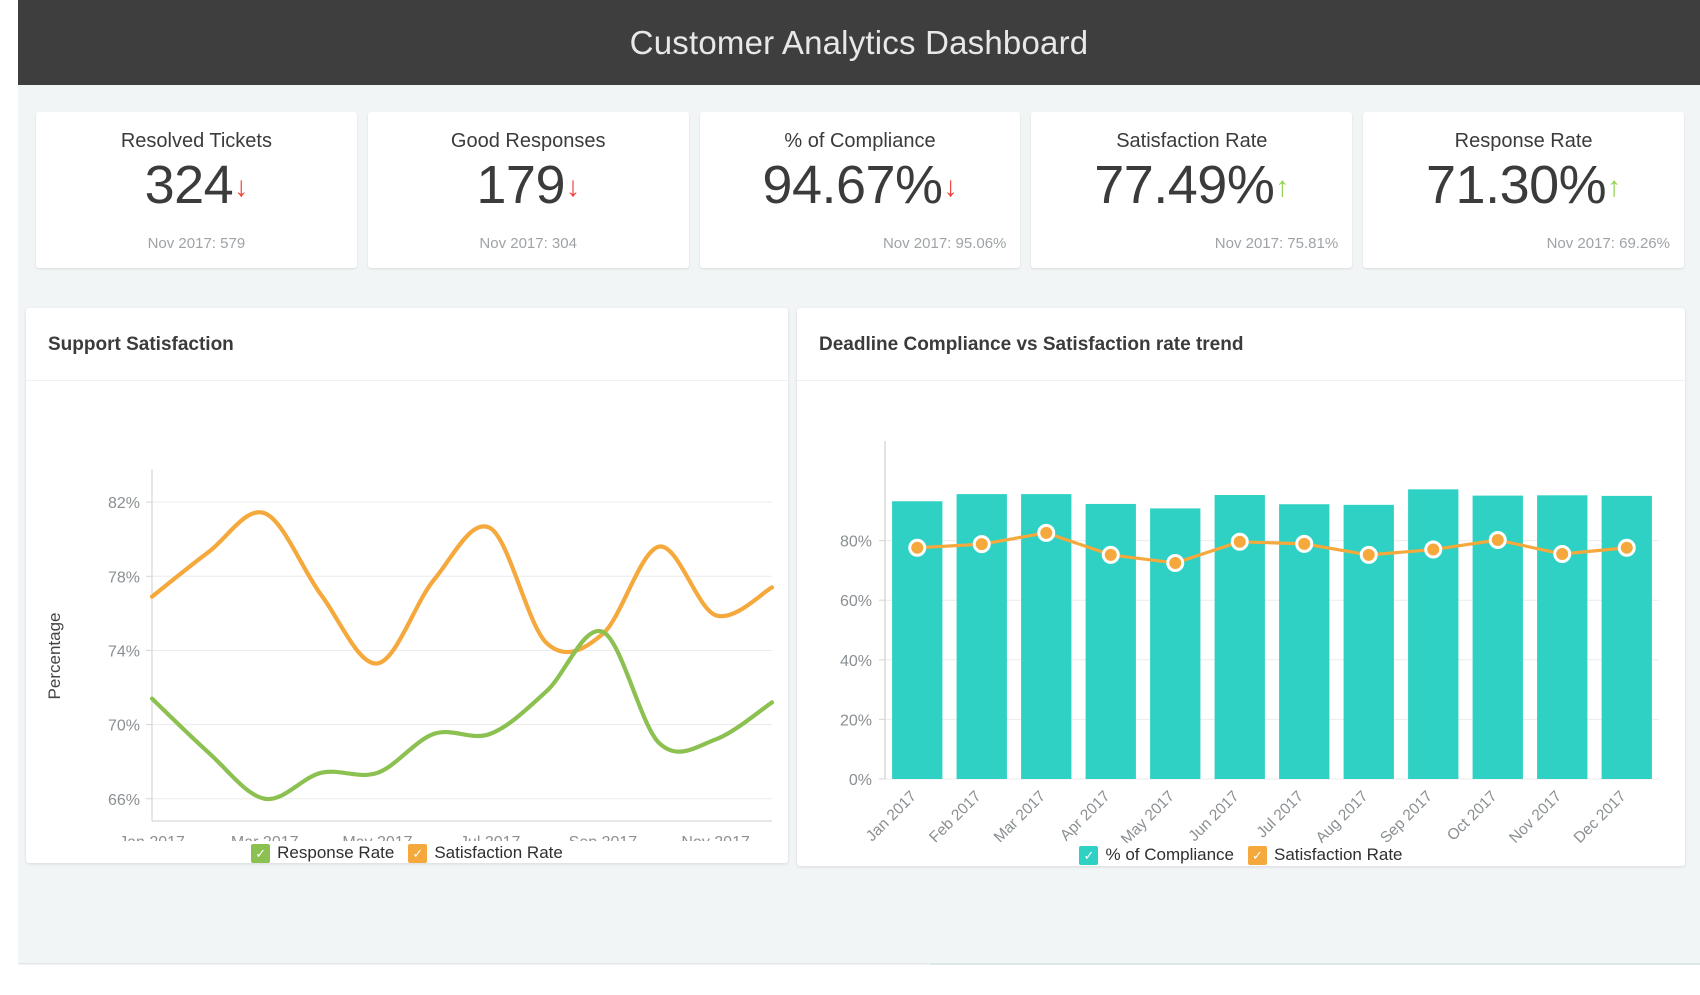  I want to click on kpi-value: 179, so click(520, 185).